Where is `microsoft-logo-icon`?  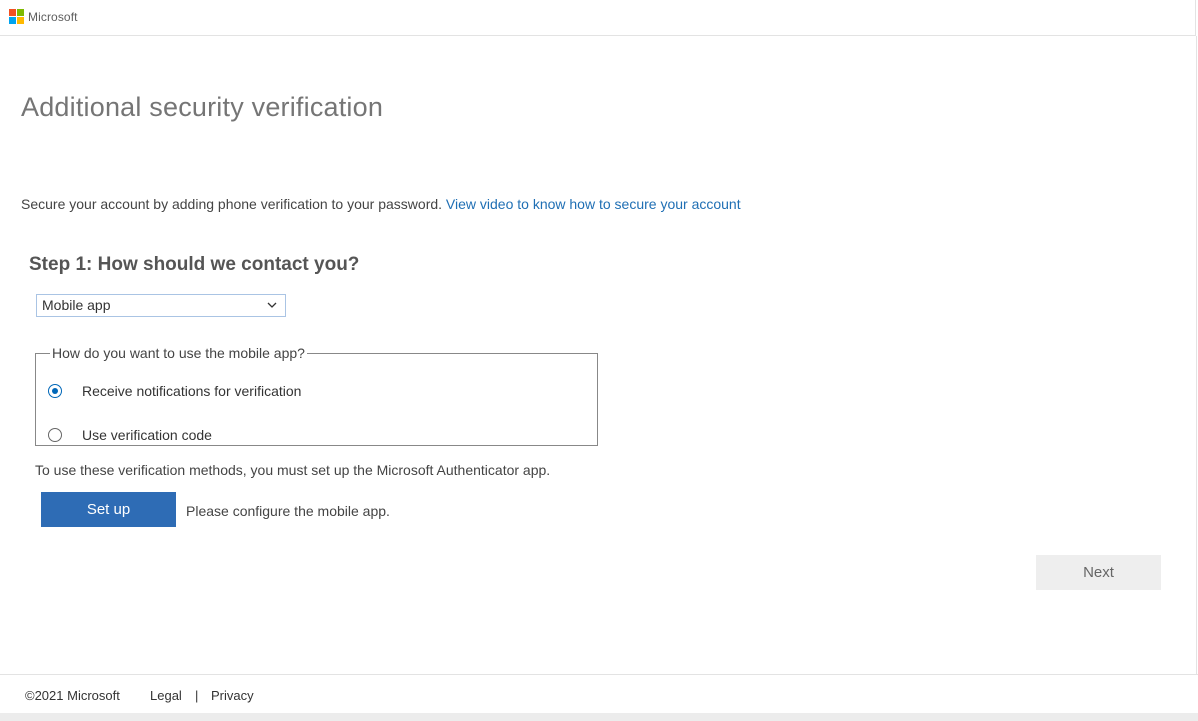 microsoft-logo-icon is located at coordinates (16, 16).